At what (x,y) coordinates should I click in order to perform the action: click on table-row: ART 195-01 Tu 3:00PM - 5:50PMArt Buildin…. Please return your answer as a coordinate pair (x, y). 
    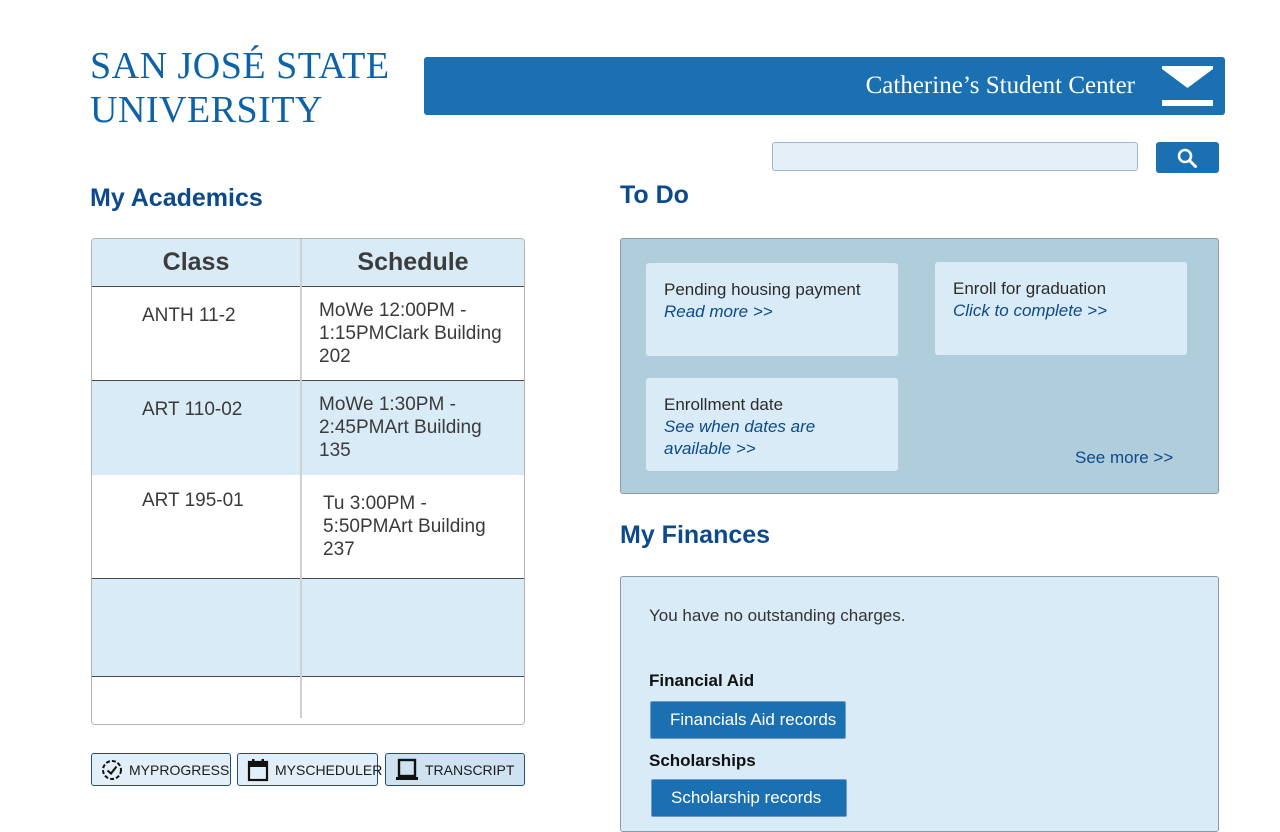
    Looking at the image, I should click on (308, 526).